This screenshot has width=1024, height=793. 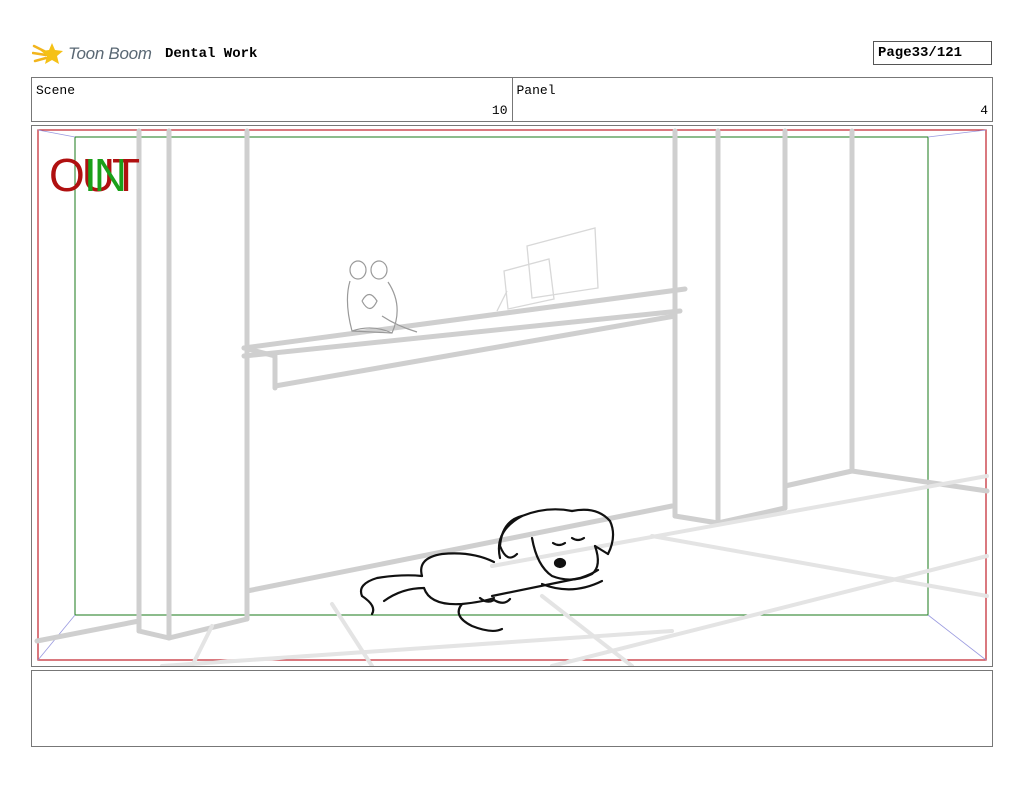 What do you see at coordinates (752, 99) in the screenshot?
I see `panel-cell: Panel 4` at bounding box center [752, 99].